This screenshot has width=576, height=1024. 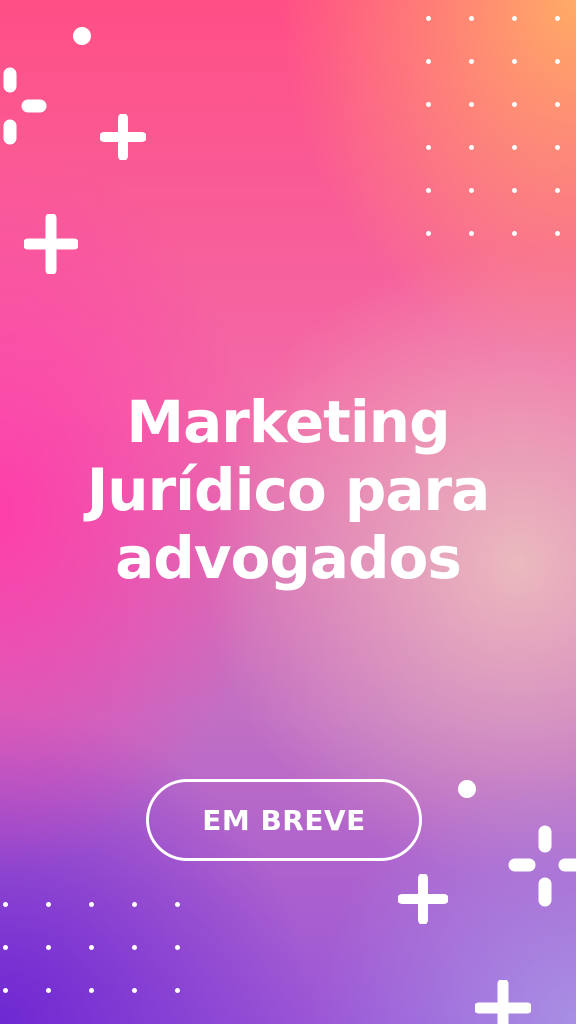 I want to click on headline-line-3: advogados, so click(x=288, y=558).